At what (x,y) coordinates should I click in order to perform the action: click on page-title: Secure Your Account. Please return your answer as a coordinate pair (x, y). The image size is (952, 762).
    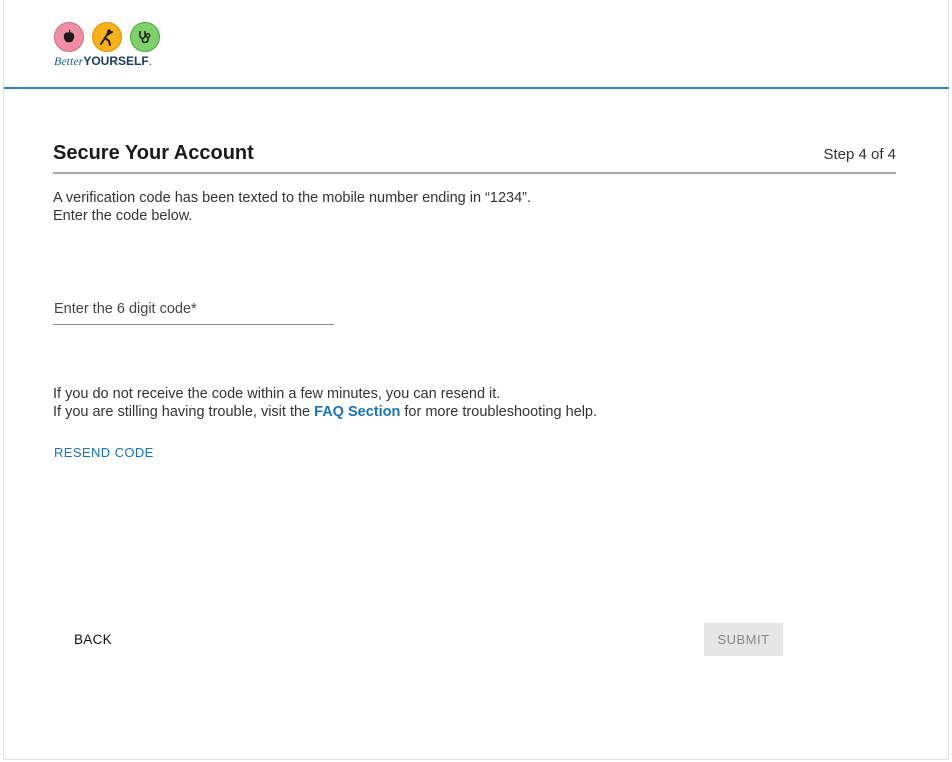
    Looking at the image, I should click on (153, 153).